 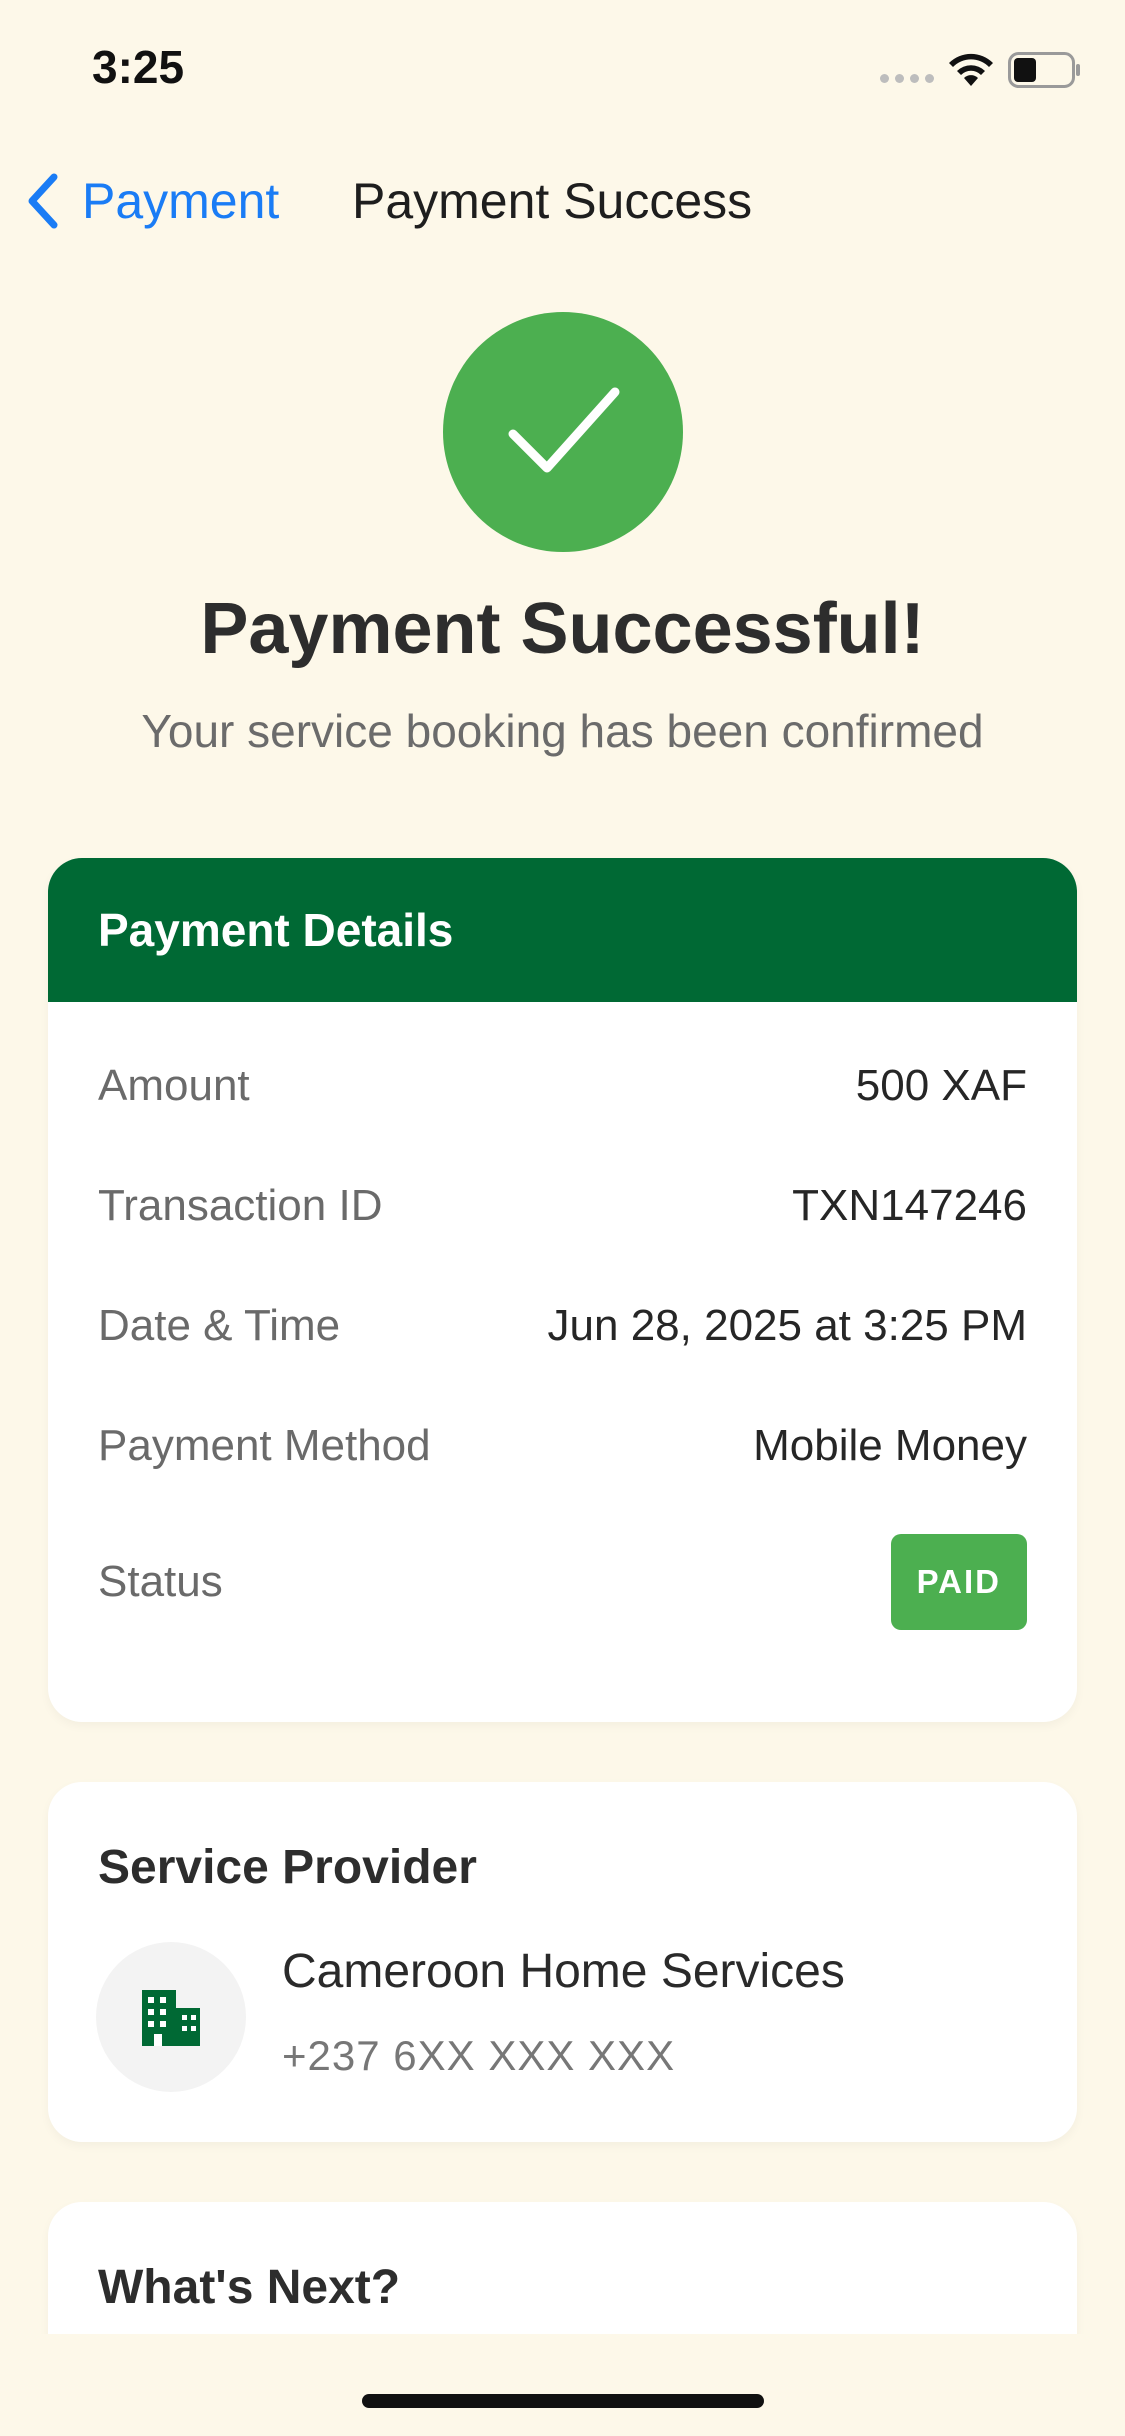 What do you see at coordinates (563, 1971) in the screenshot?
I see `provider-name: Cameroon Home Services` at bounding box center [563, 1971].